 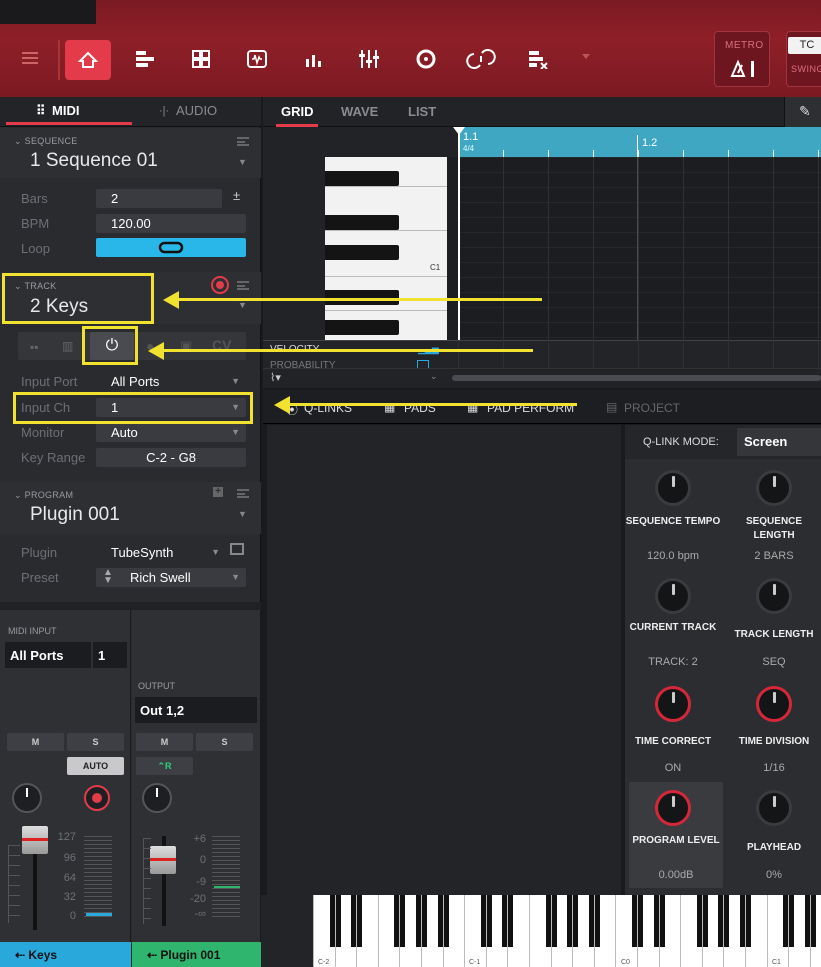 I want to click on pencil-tool-button: ✎, so click(x=802, y=112).